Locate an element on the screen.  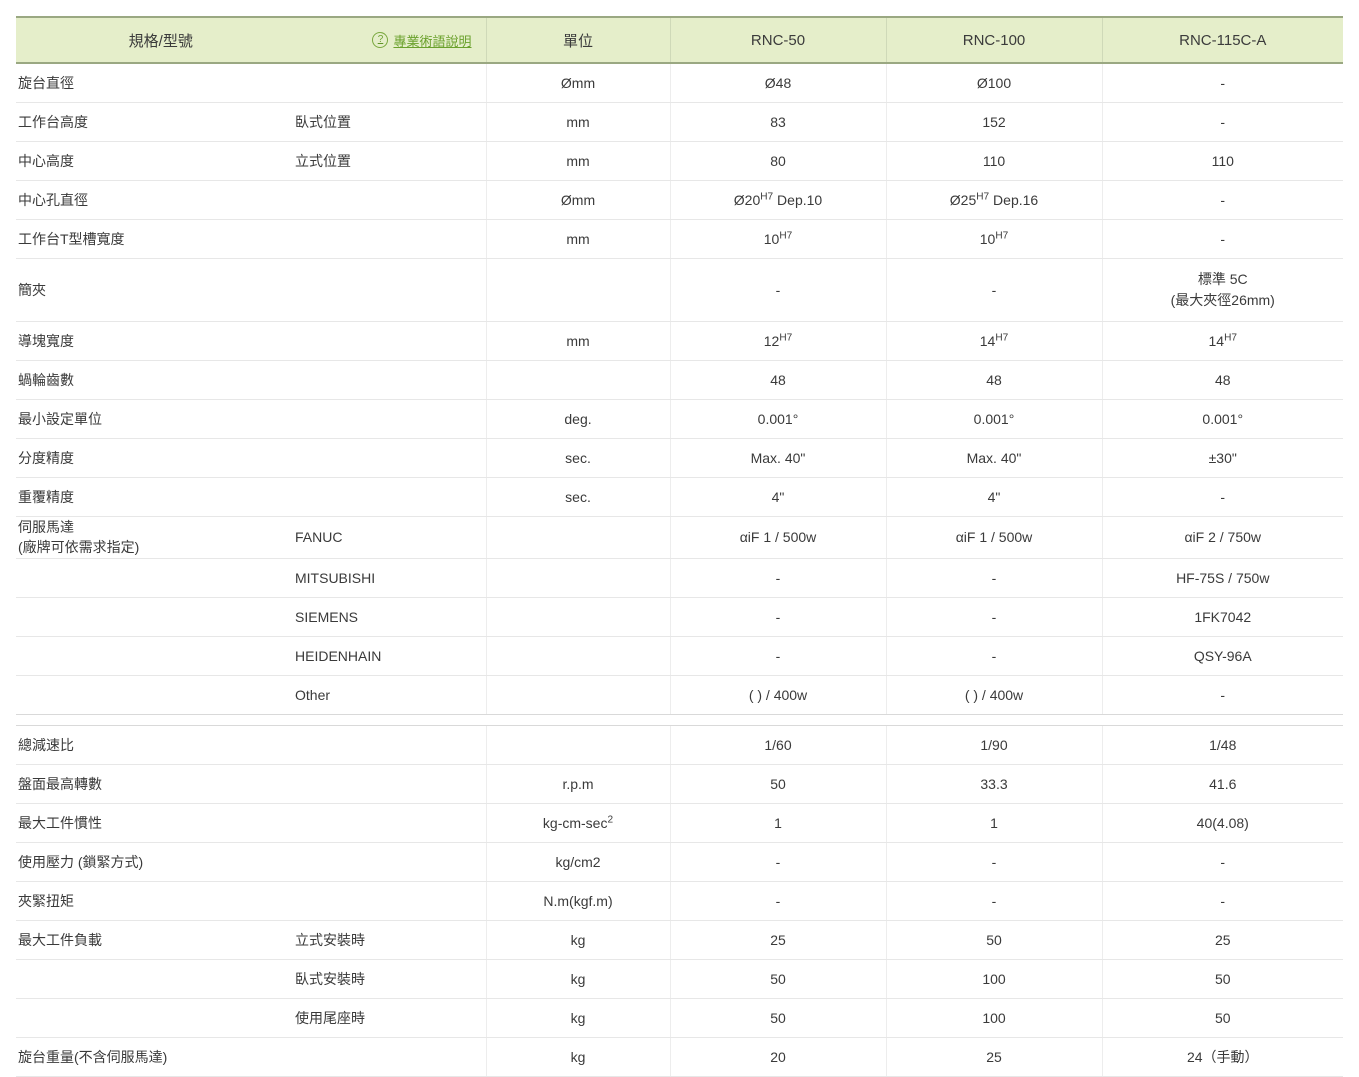
row-sublabel: 臥式位置 is located at coordinates (385, 122).